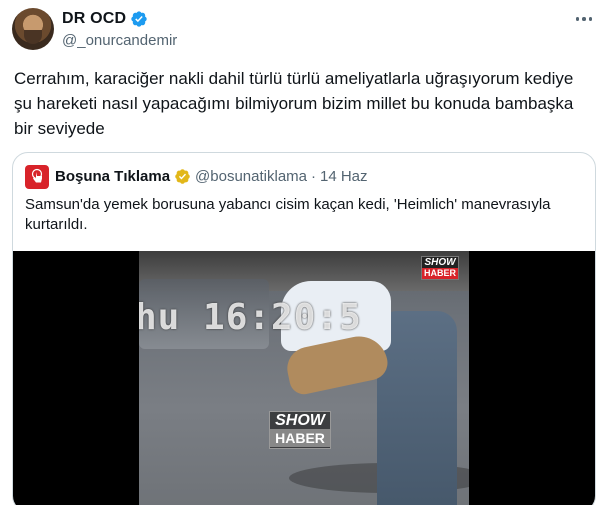 Image resolution: width=600 pixels, height=505 pixels. What do you see at coordinates (300, 420) in the screenshot?
I see `watermark-show: SHOW` at bounding box center [300, 420].